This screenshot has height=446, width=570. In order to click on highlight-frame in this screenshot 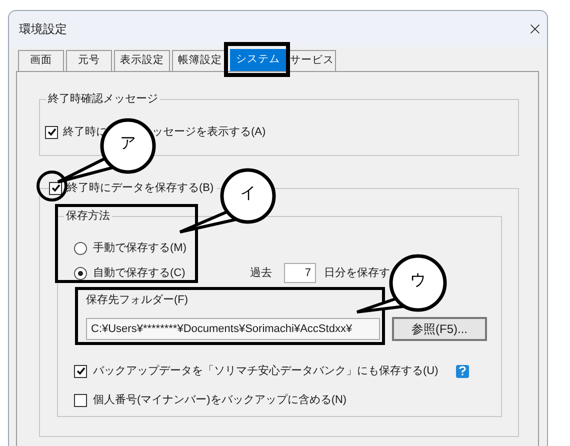, I will do `click(257, 59)`.